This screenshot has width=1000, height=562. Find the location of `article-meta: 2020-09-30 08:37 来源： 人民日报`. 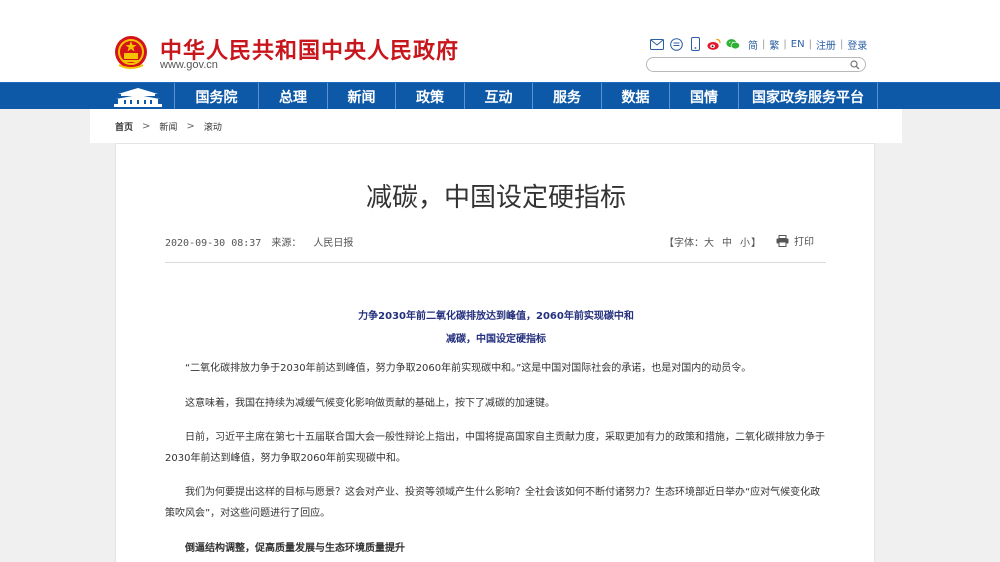

article-meta: 2020-09-30 08:37 来源： 人民日报 is located at coordinates (259, 241).